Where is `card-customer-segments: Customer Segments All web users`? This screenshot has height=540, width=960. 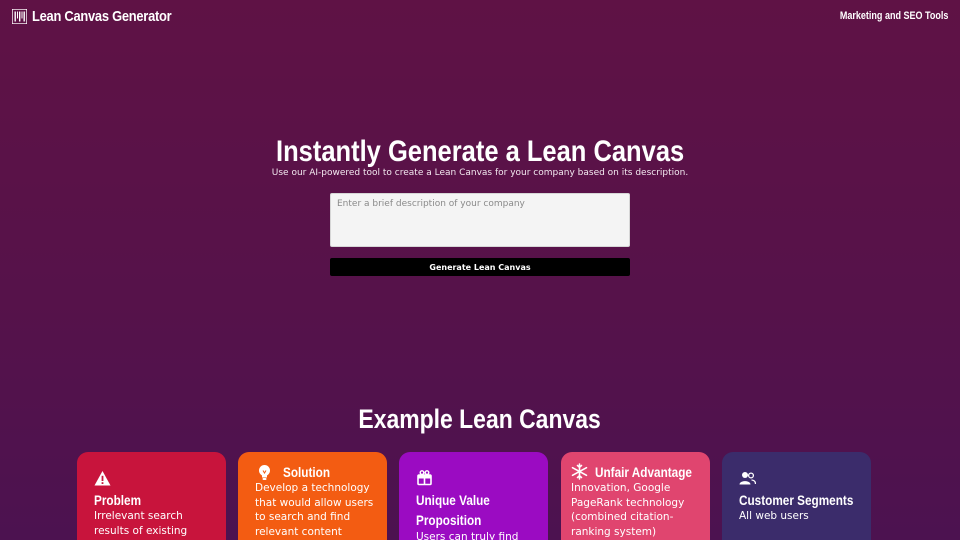
card-customer-segments: Customer Segments All web users is located at coordinates (796, 496).